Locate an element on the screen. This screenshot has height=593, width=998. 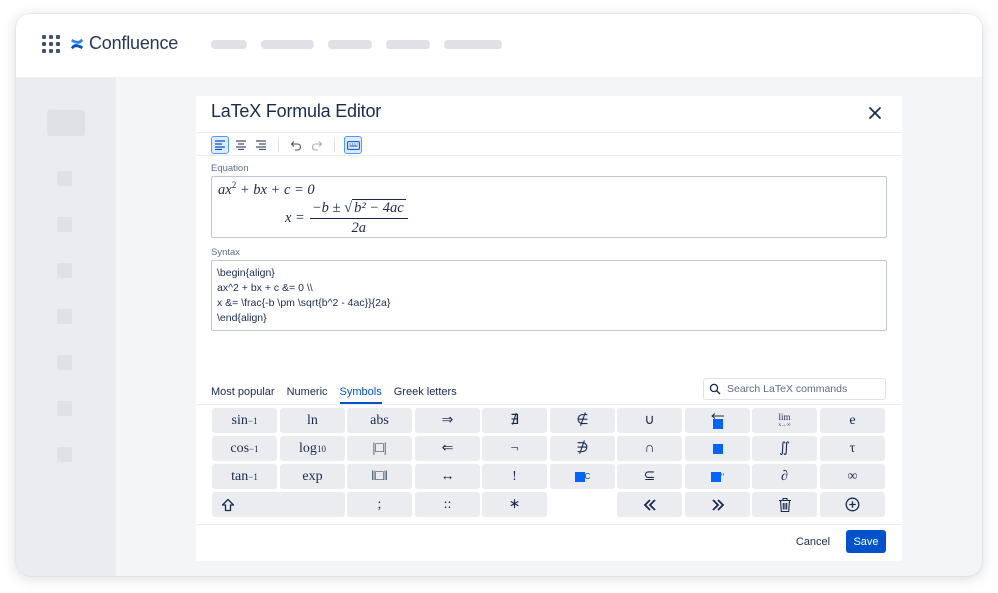
eq-denominator: 2a is located at coordinates (359, 228).